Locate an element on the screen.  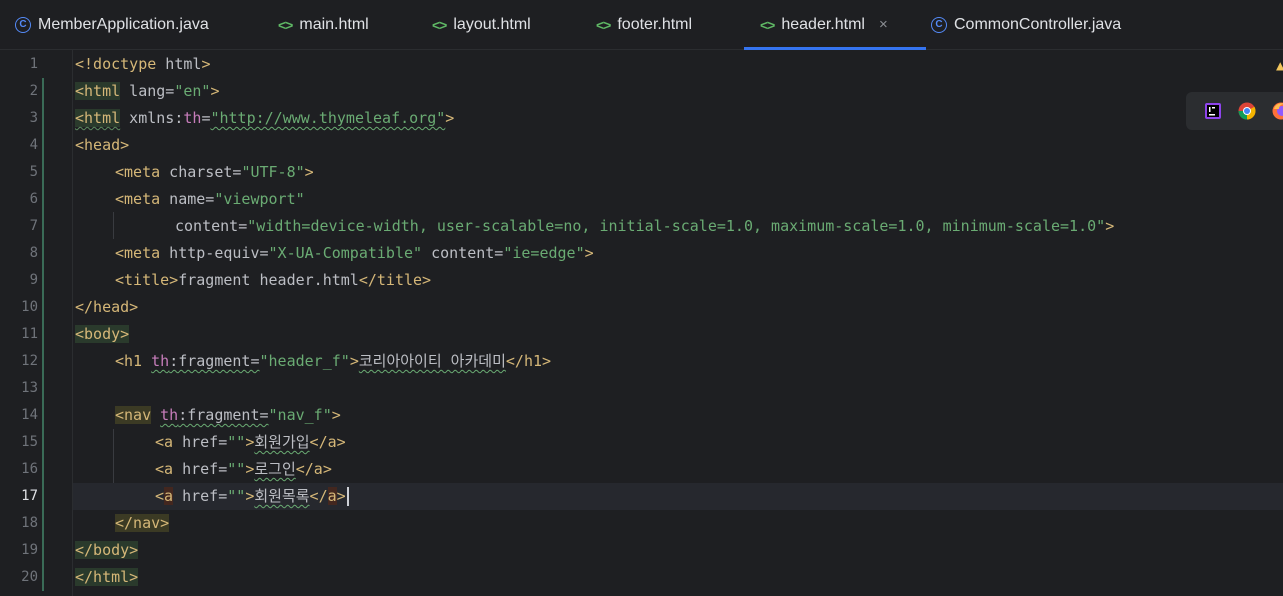
code-line-17-current: <a href="">회원목록</a> is located at coordinates (678, 496).